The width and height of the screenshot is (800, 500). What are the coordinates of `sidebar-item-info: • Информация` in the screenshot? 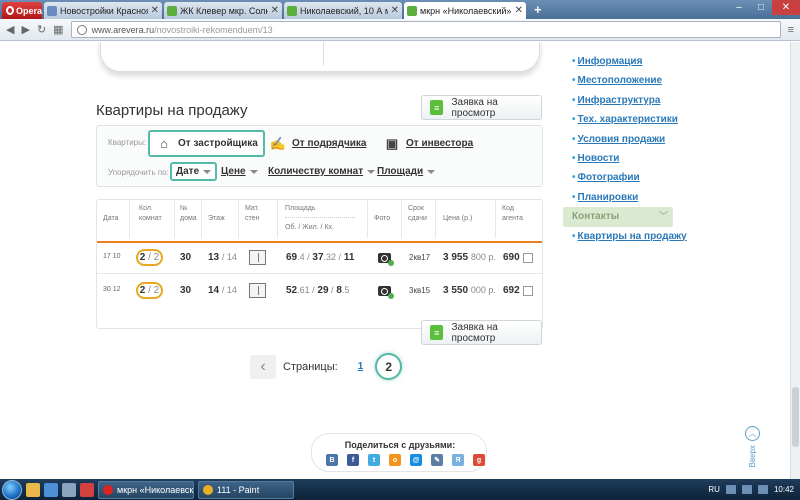 It's located at (618, 61).